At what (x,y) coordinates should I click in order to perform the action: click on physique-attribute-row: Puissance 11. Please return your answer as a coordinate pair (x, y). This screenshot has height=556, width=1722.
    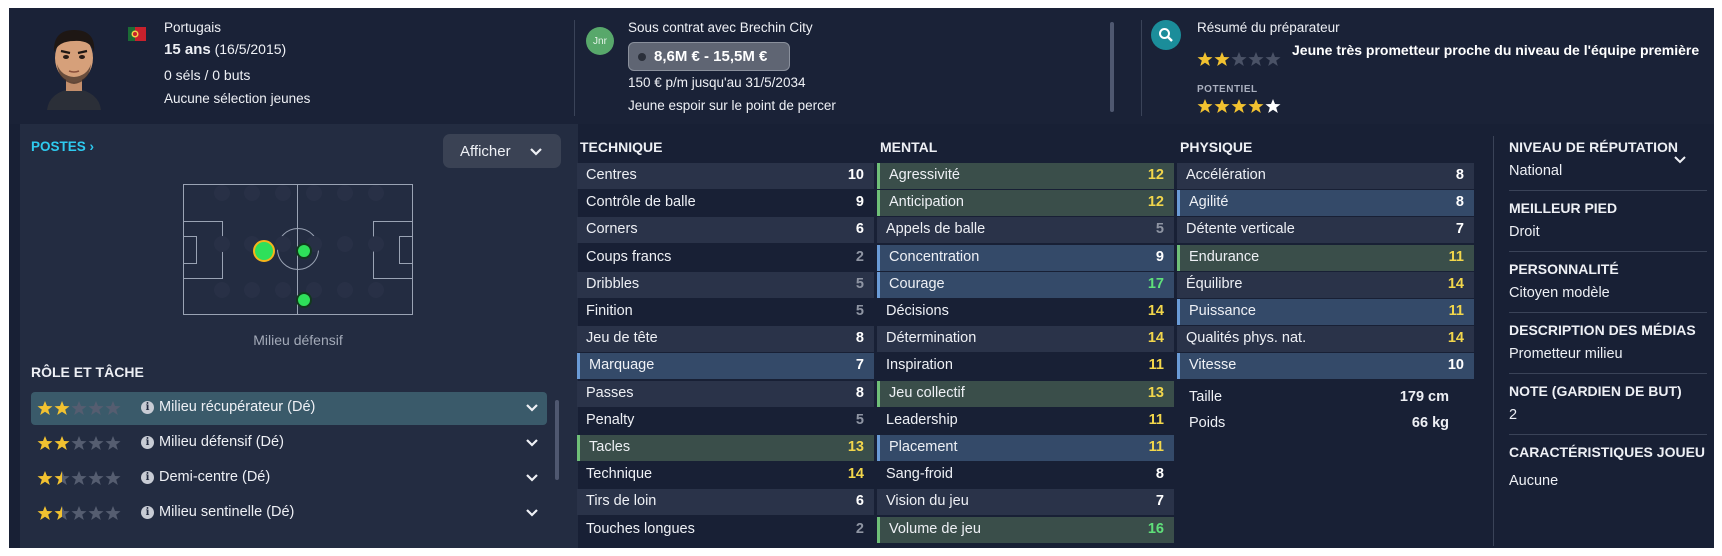
    Looking at the image, I should click on (1325, 312).